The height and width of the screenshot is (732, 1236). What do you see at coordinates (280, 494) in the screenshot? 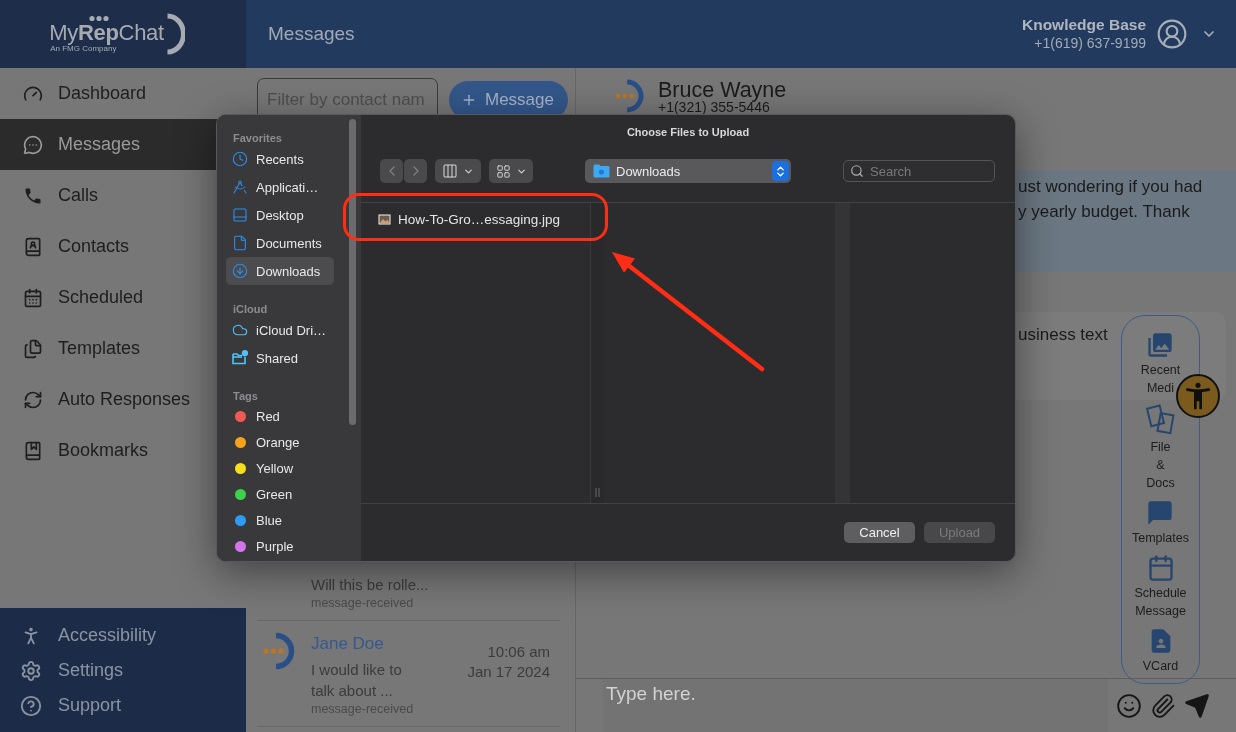
I see `tag-item: Green` at bounding box center [280, 494].